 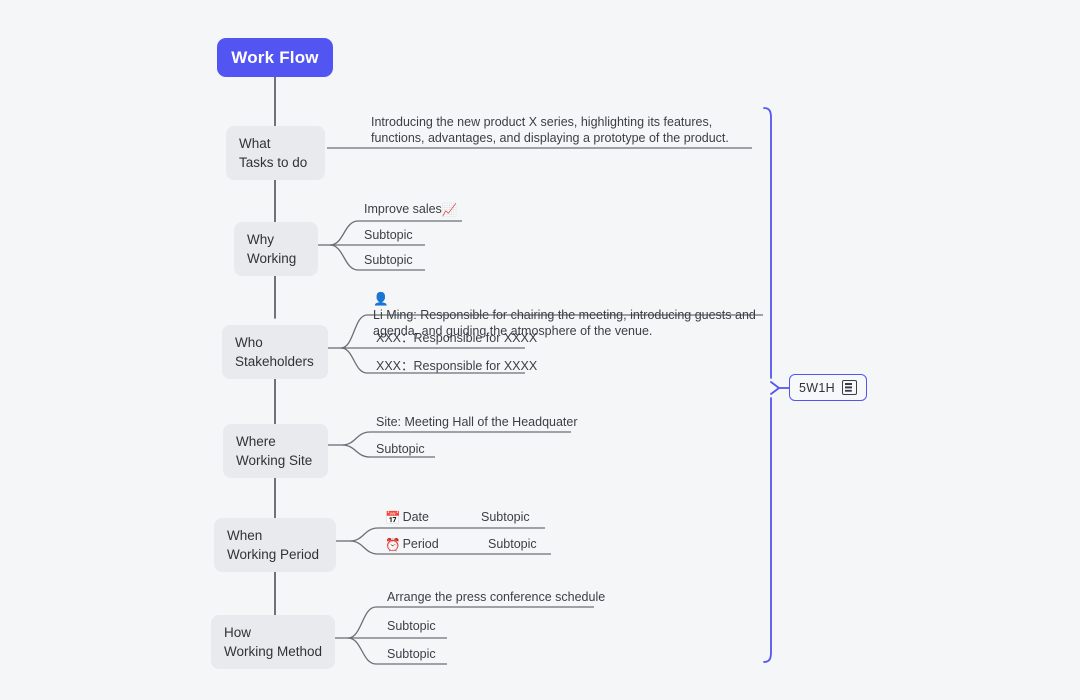 What do you see at coordinates (255, 143) in the screenshot?
I see `main-node-what-line1: What` at bounding box center [255, 143].